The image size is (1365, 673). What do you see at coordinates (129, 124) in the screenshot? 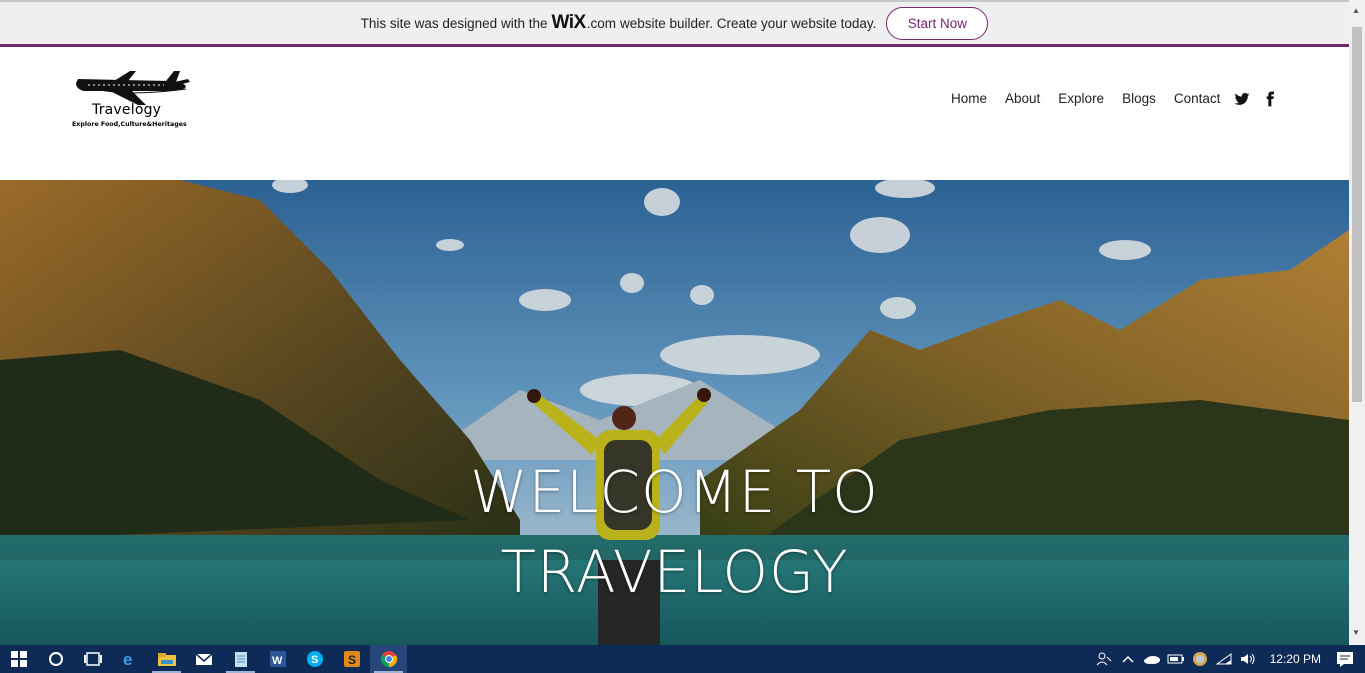
I see `logo-tagline: Explore Food,Culture&Heritages` at bounding box center [129, 124].